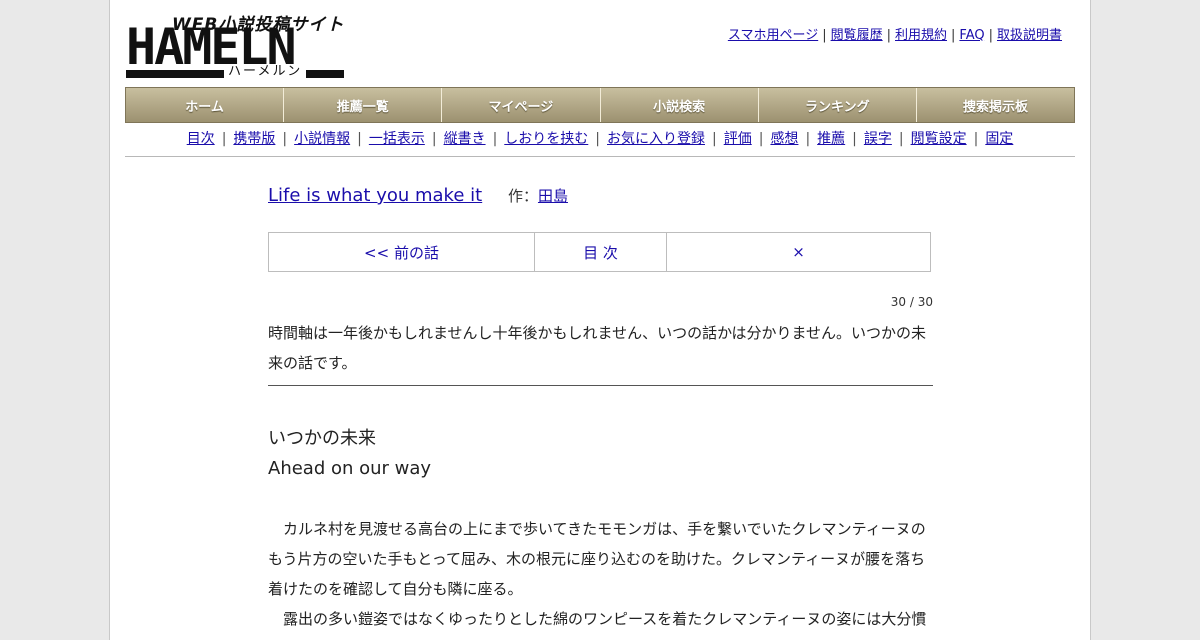 The image size is (1200, 640). What do you see at coordinates (236, 45) in the screenshot?
I see `hameln-logo: WEB小説投稿サイト HAMELN ハーメルン` at bounding box center [236, 45].